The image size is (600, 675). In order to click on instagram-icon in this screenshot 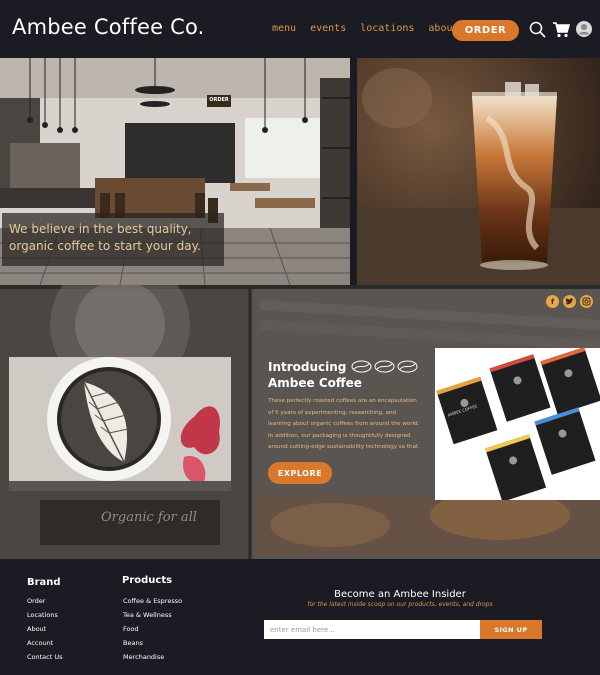, I will do `click(586, 301)`.